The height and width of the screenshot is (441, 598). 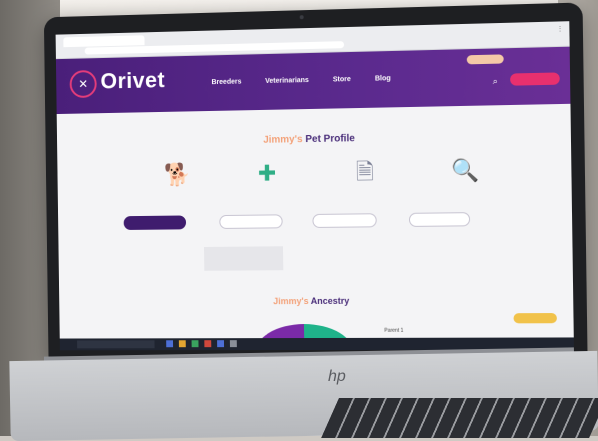 What do you see at coordinates (287, 81) in the screenshot?
I see `nav-veterinarians: Veterinarians` at bounding box center [287, 81].